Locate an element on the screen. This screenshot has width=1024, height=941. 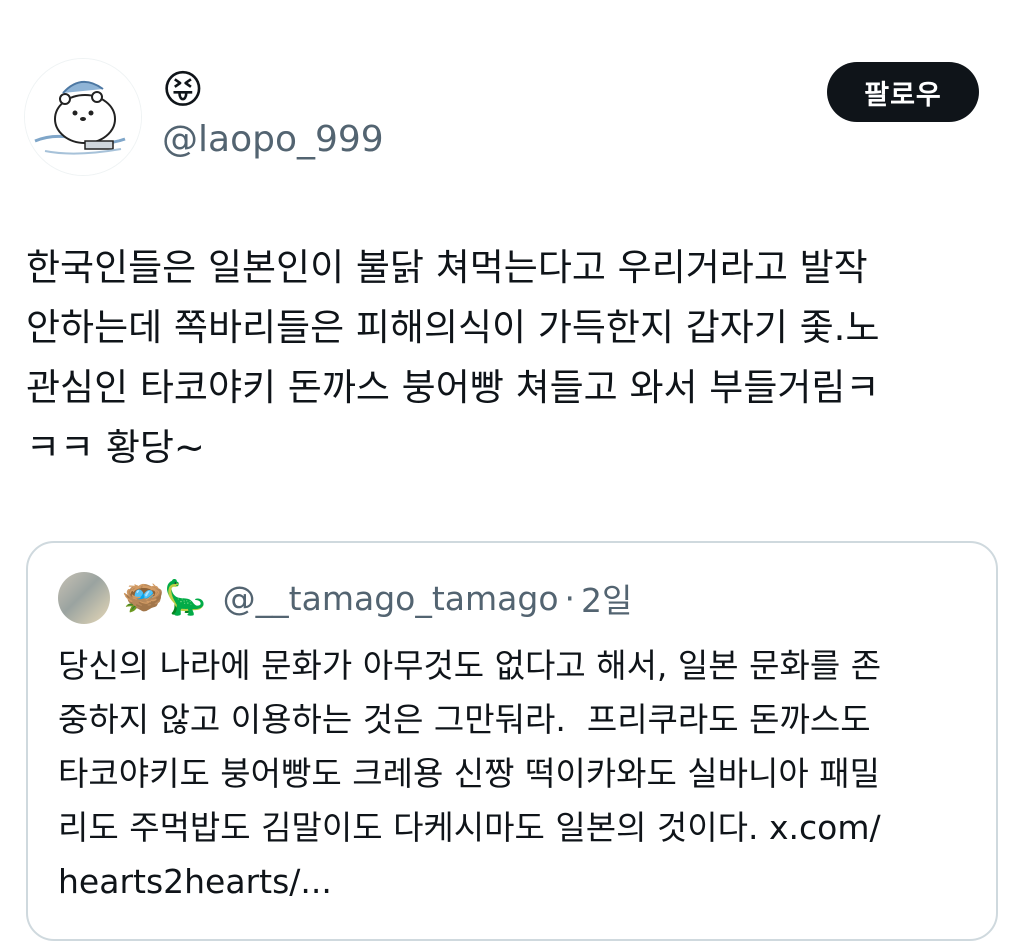
author-display-name: 😝 is located at coordinates (183, 90).